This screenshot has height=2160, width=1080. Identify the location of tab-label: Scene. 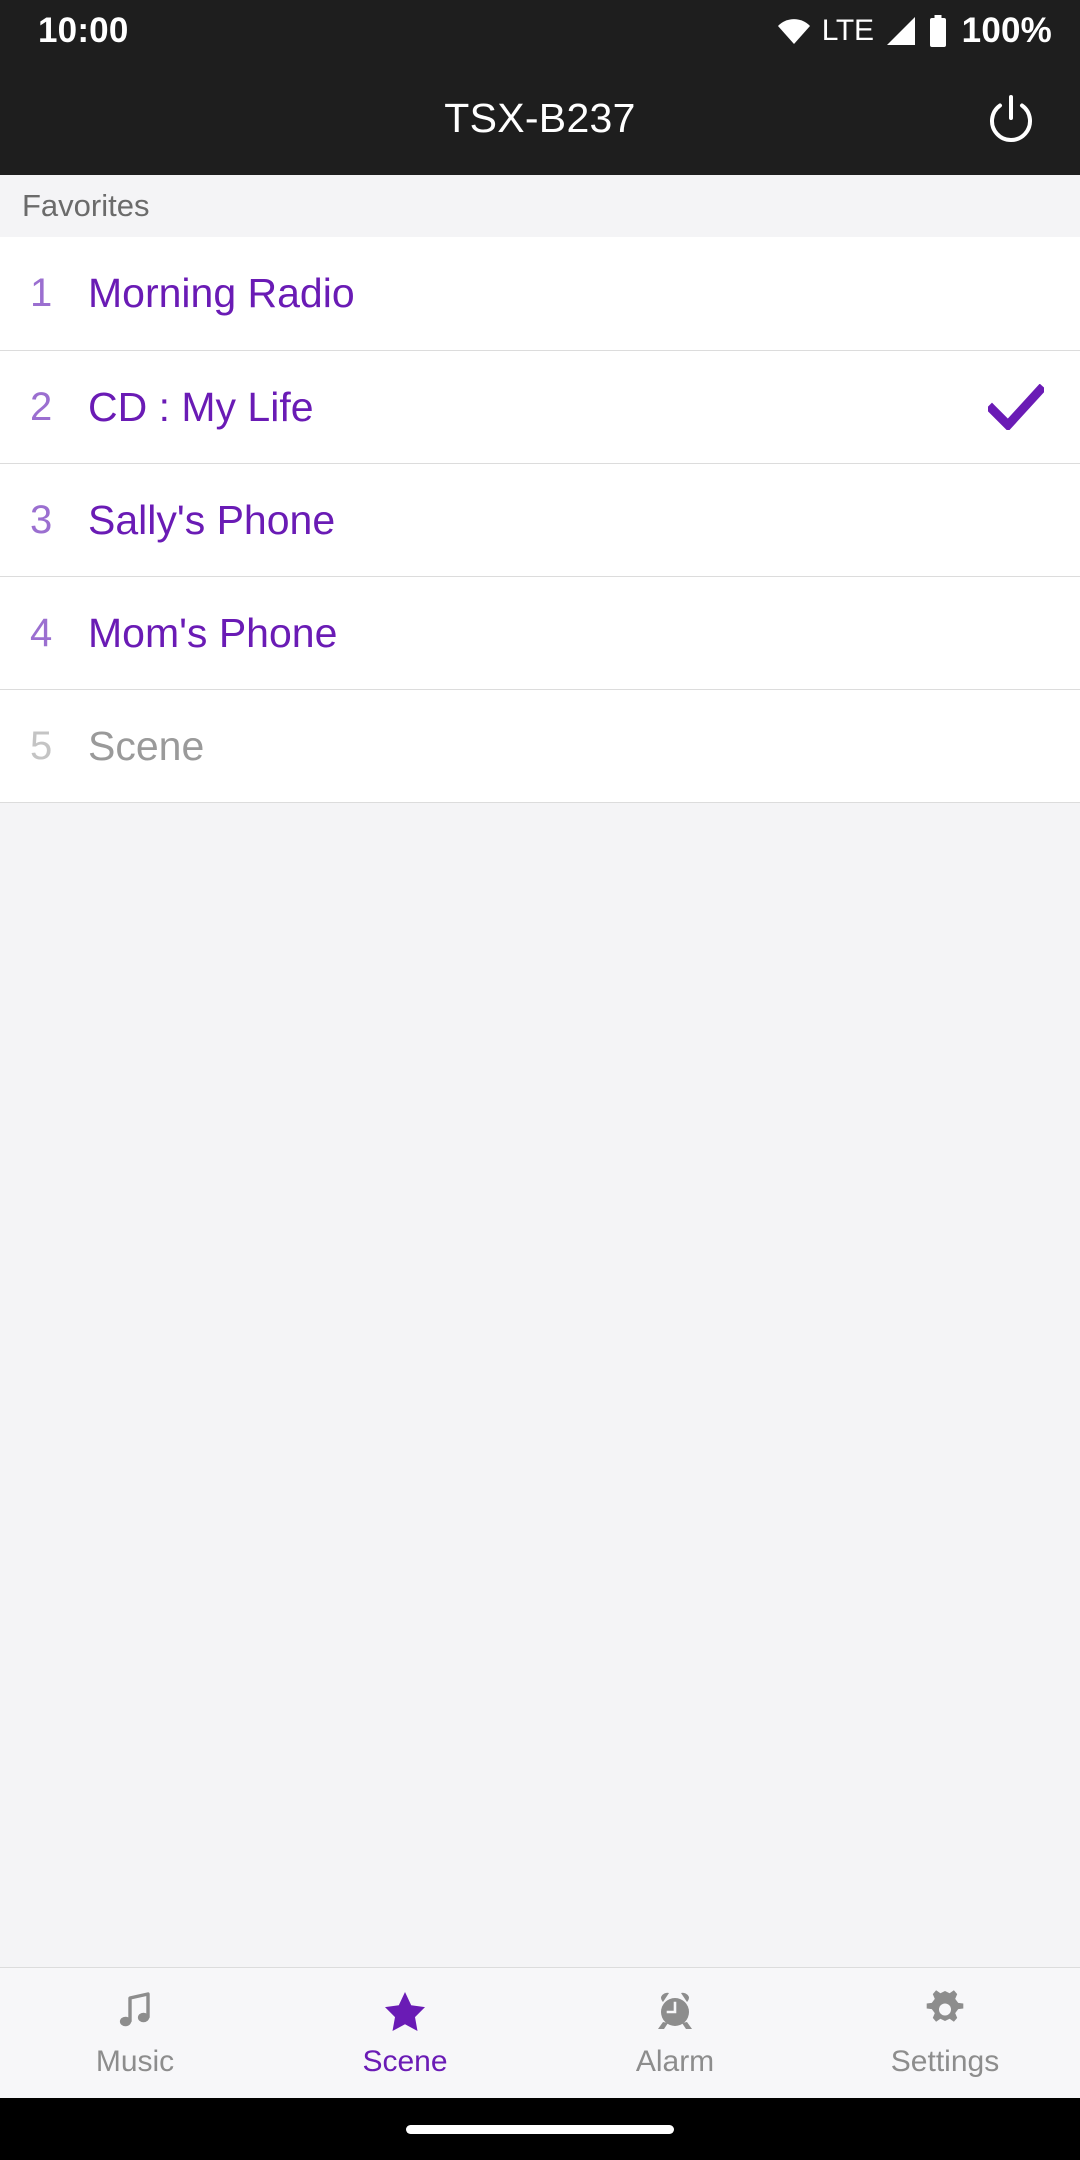
(405, 2061).